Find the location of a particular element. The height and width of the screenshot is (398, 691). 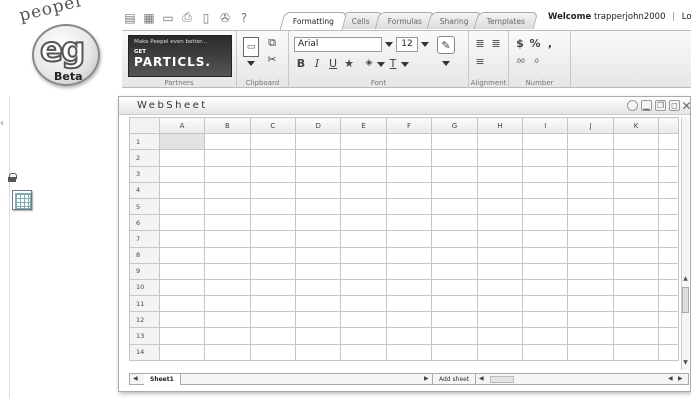

row-header: 7 is located at coordinates (144, 239).